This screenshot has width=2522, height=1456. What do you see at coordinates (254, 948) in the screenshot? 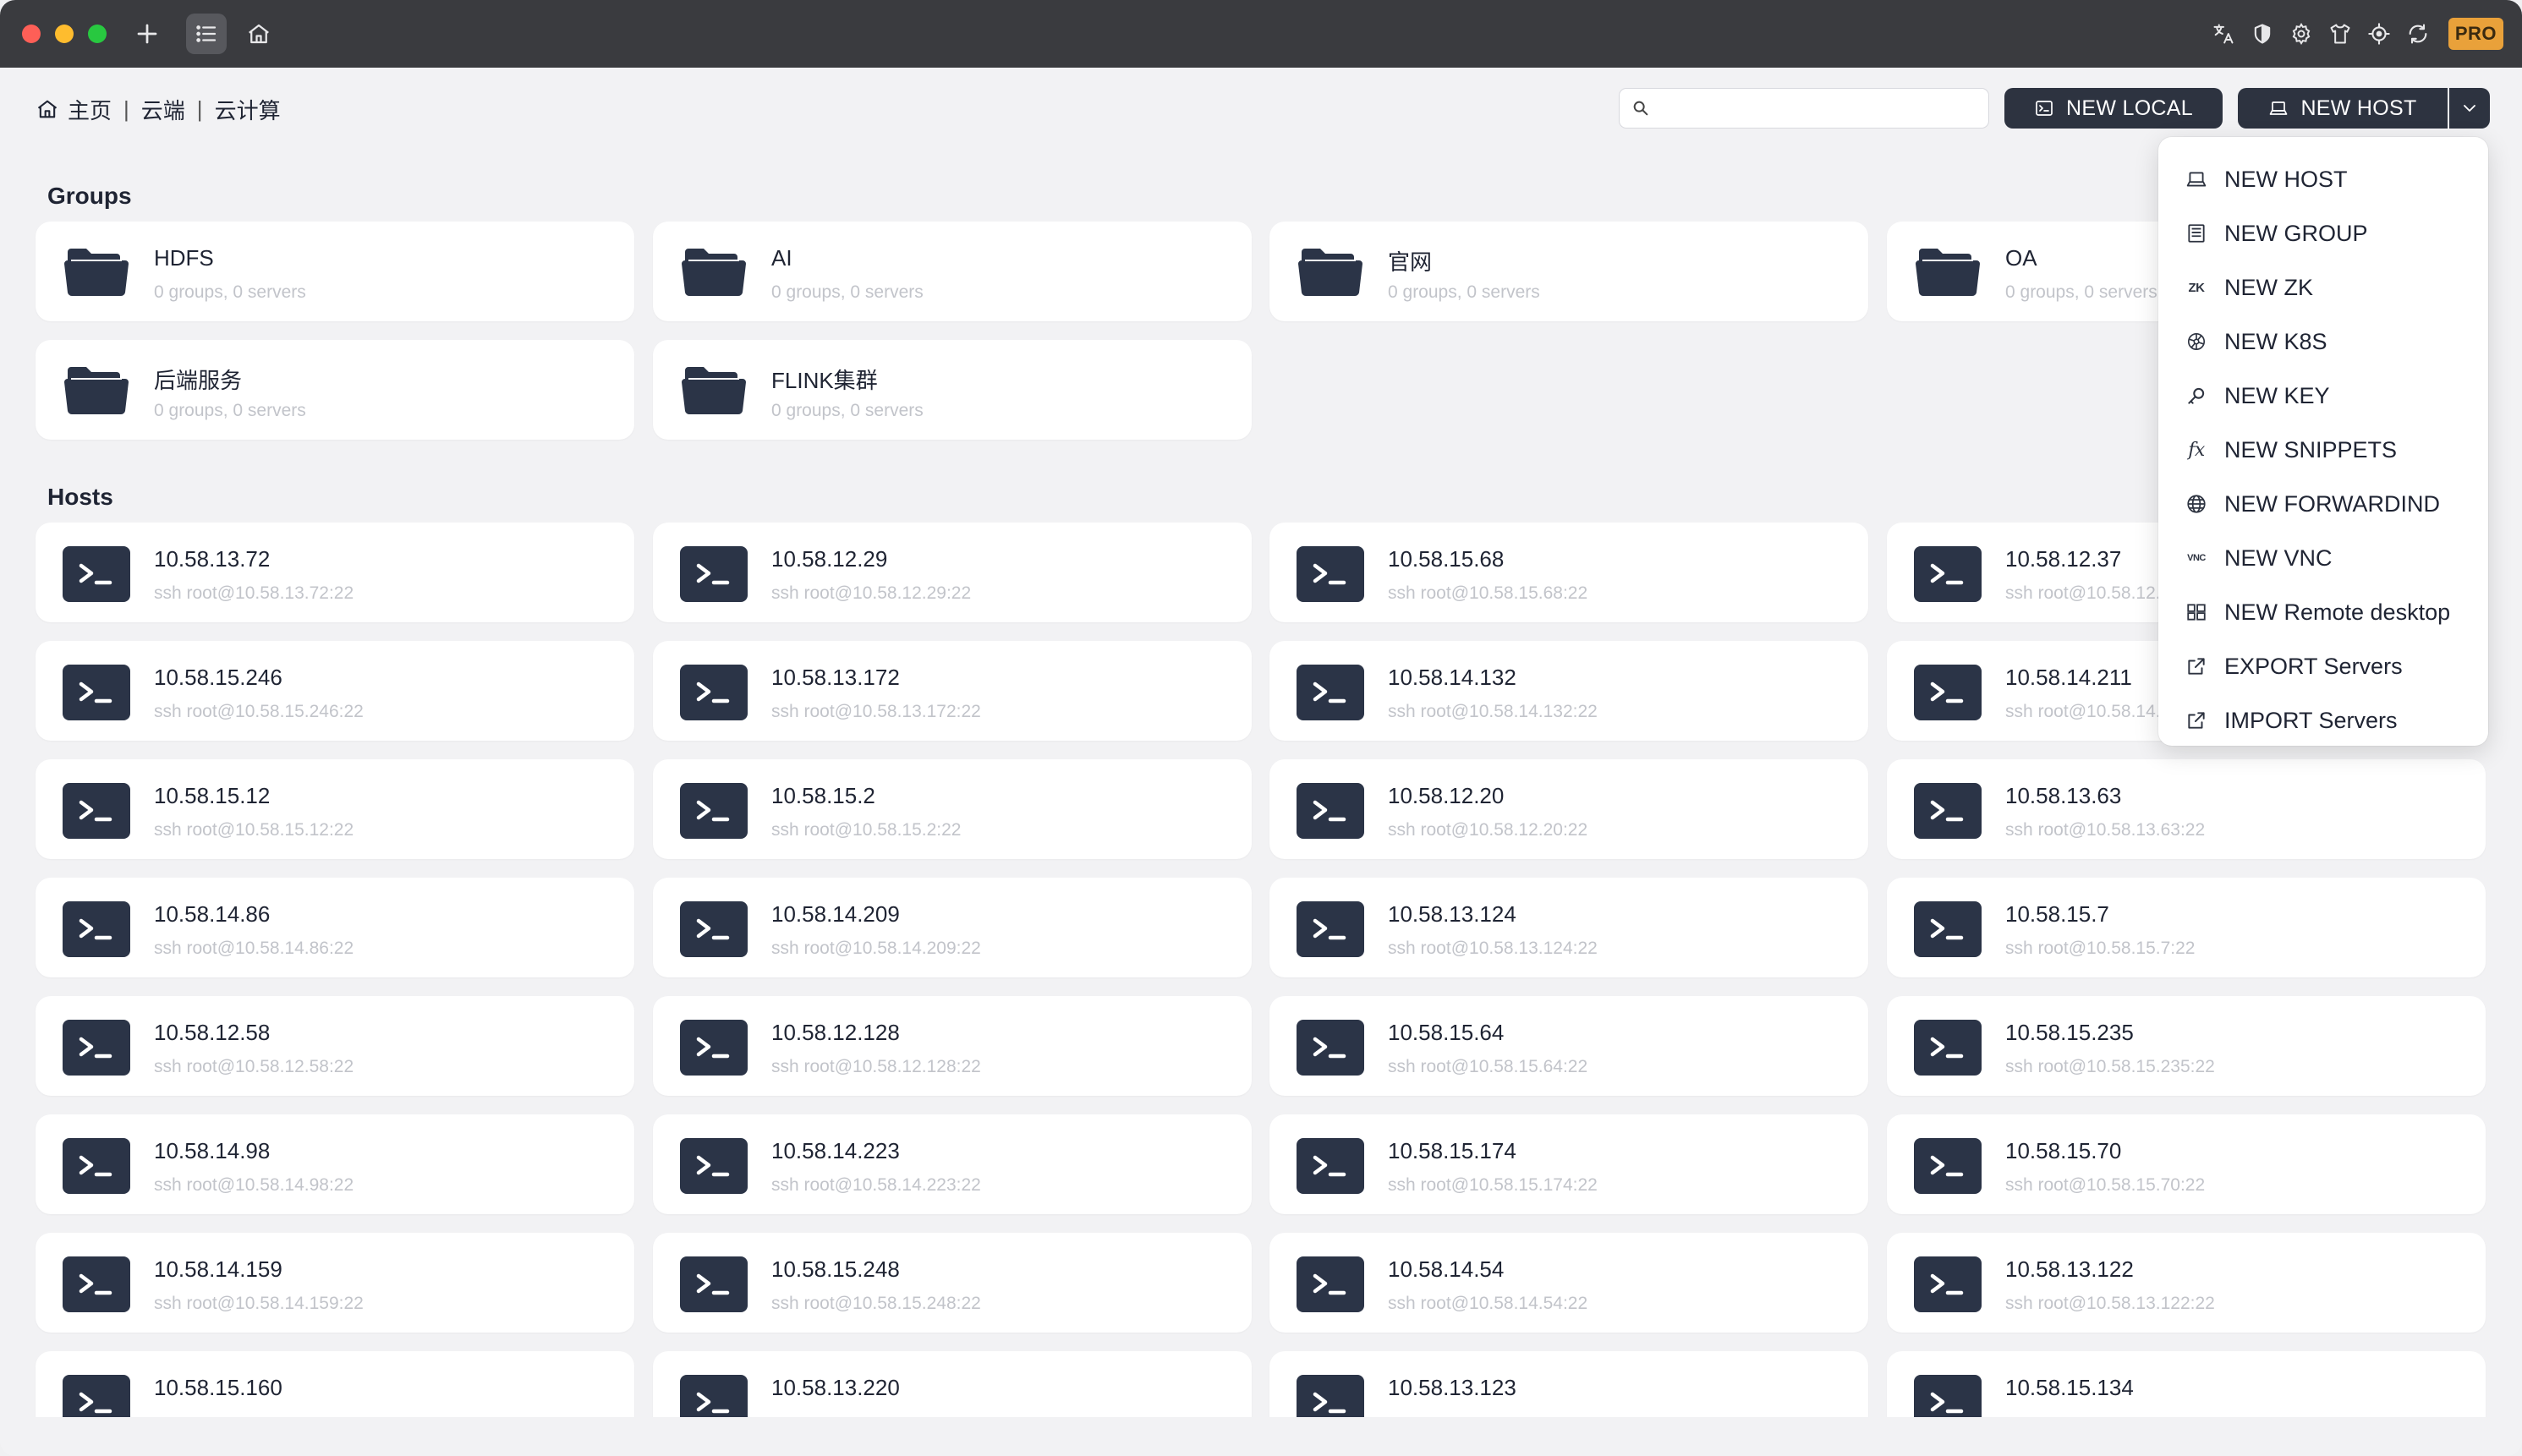
I see `host-ssh-command: ssh root@10.58.14.86:22` at bounding box center [254, 948].